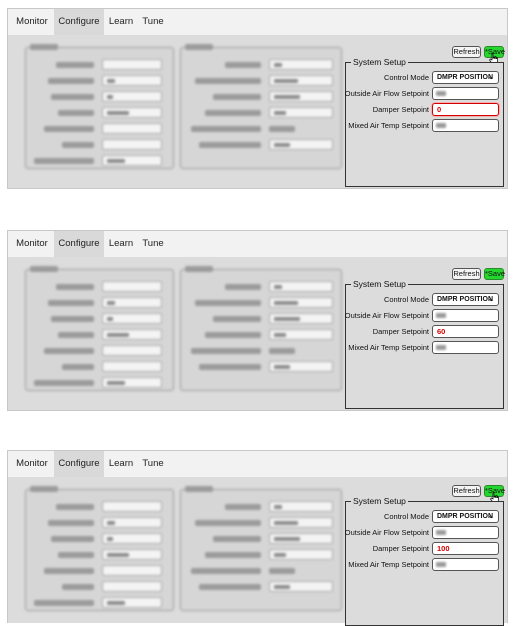 The height and width of the screenshot is (626, 514). What do you see at coordinates (465, 109) in the screenshot?
I see `damper-setpoint-input: 0` at bounding box center [465, 109].